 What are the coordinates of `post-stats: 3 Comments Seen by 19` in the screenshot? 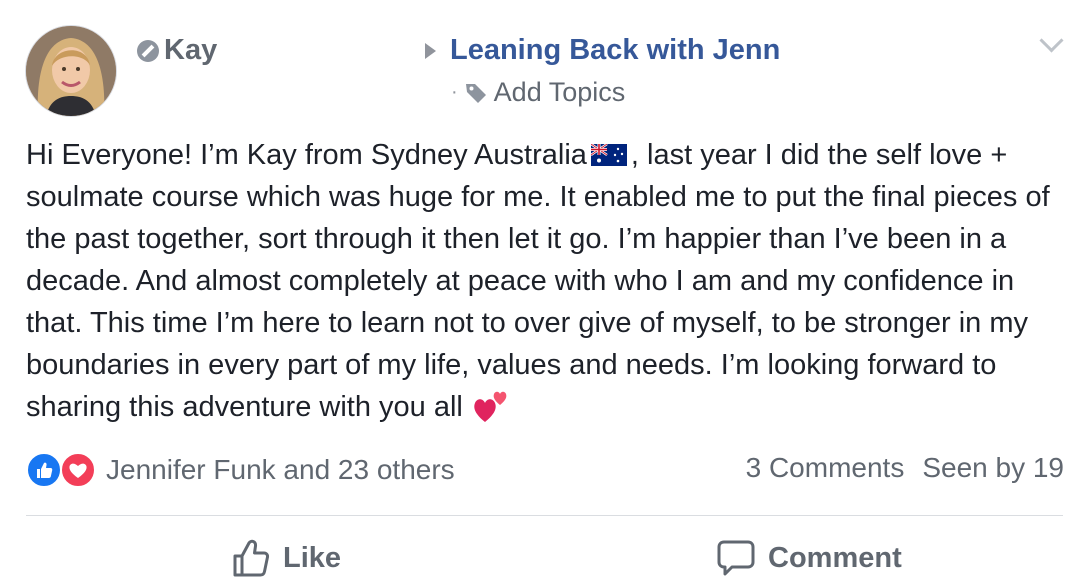 It's located at (905, 468).